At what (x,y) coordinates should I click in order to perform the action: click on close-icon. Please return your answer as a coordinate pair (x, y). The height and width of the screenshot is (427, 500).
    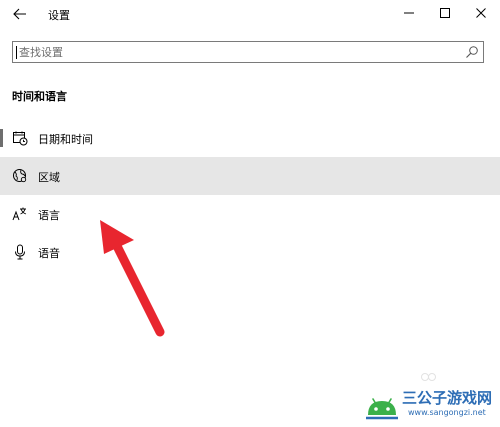
    Looking at the image, I should click on (481, 13).